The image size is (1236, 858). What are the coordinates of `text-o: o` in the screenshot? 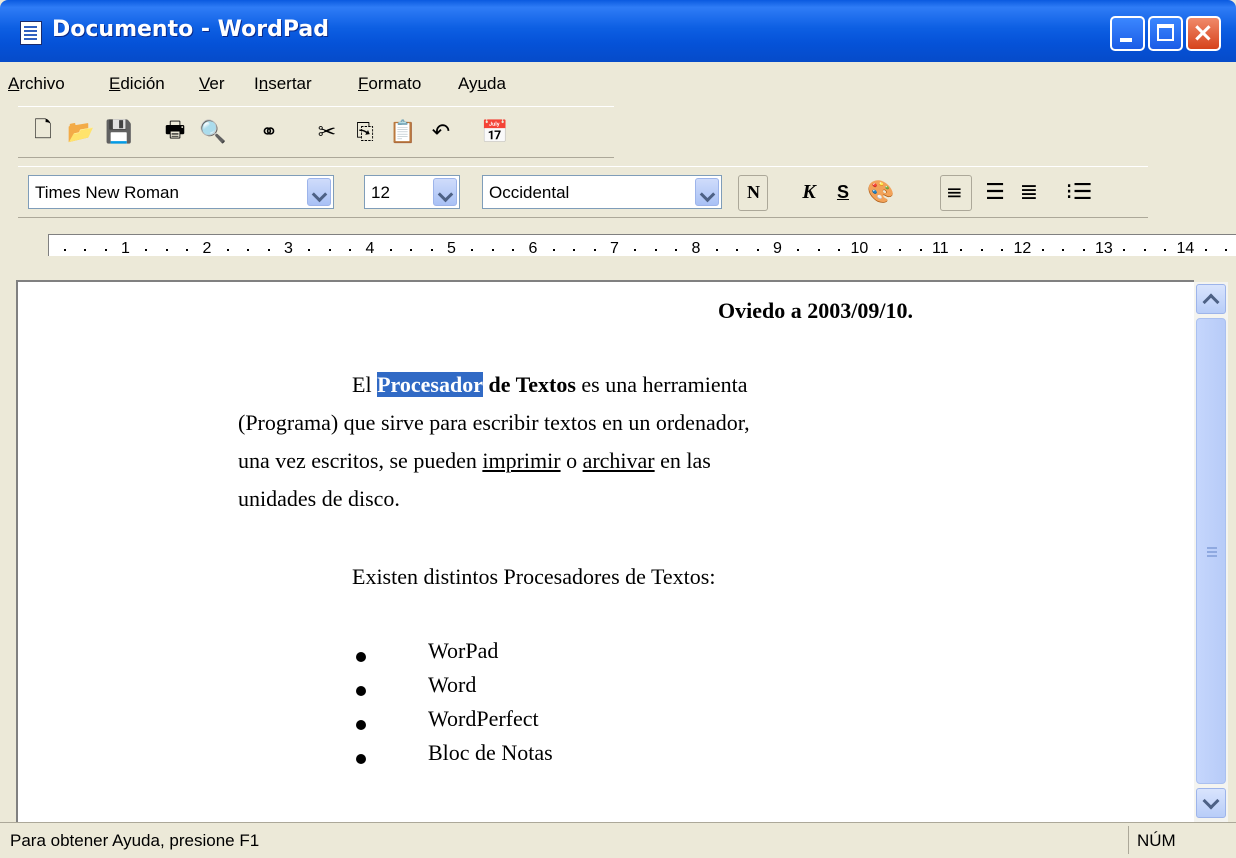 It's located at (572, 460).